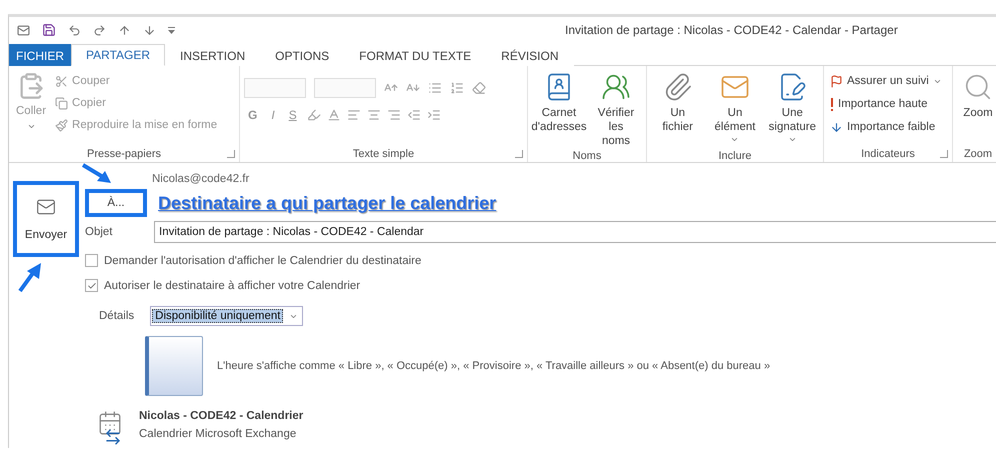 The height and width of the screenshot is (451, 996). I want to click on ribbon-tab: FICHIER, so click(40, 55).